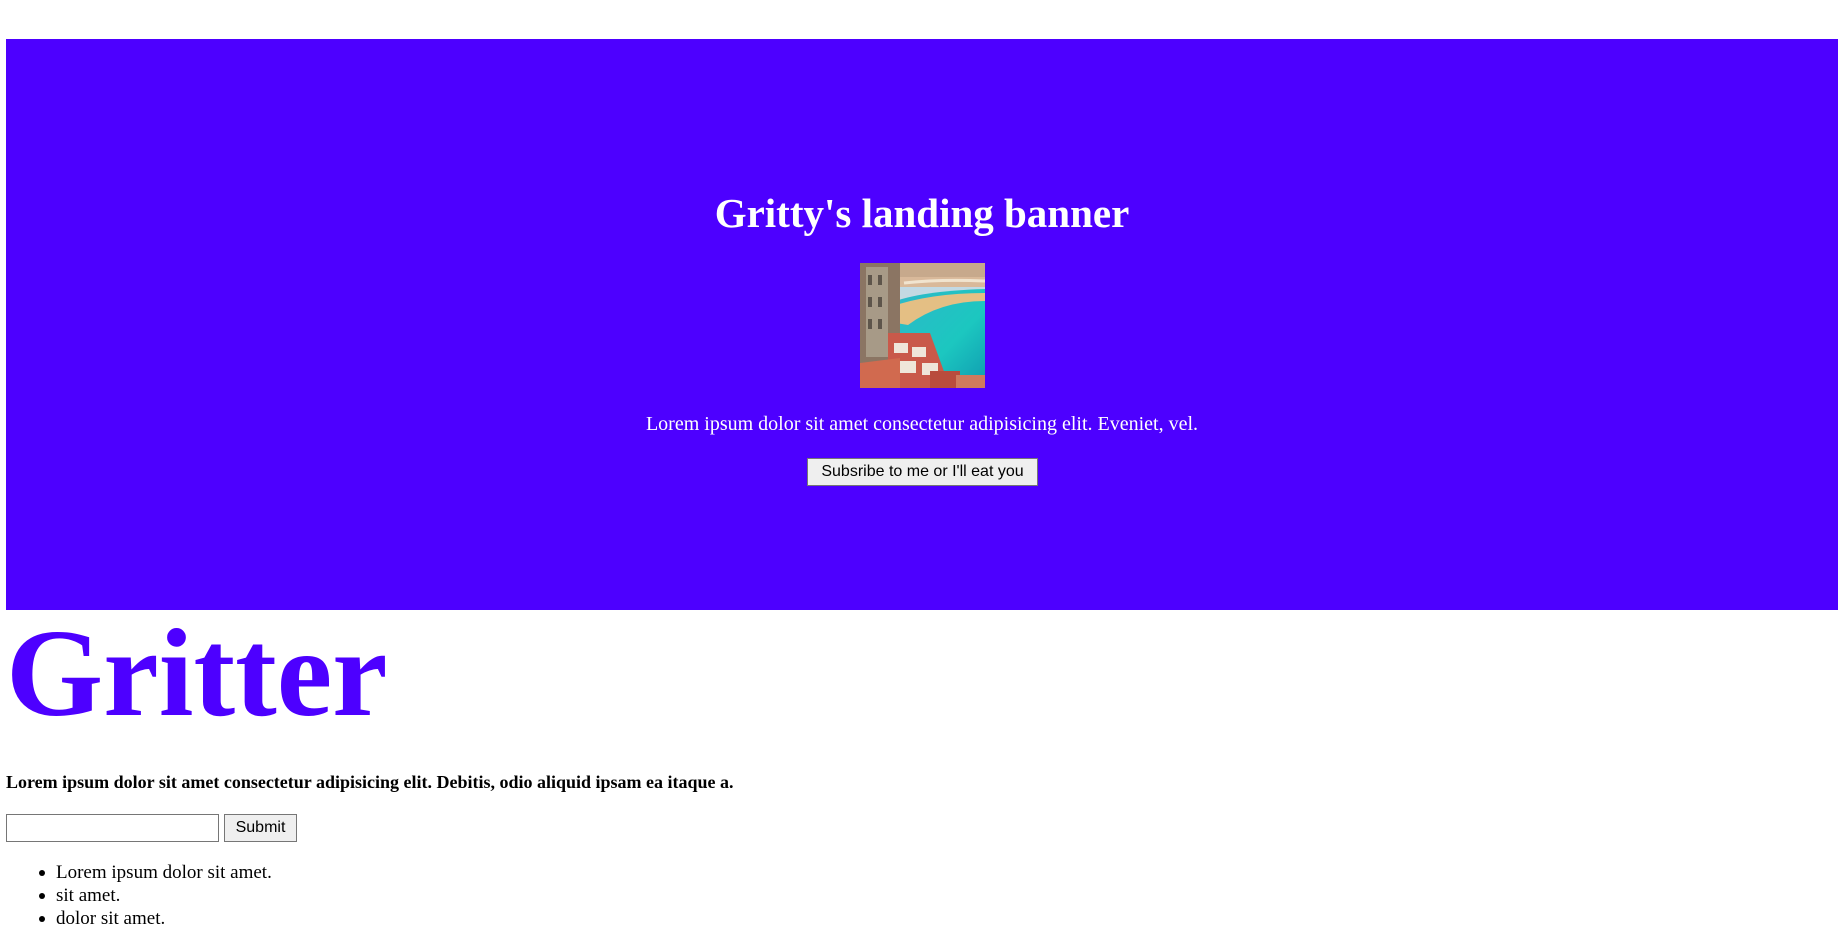 The height and width of the screenshot is (941, 1844). Describe the element at coordinates (155, 872) in the screenshot. I see `list-item: Lorem ipsum dolor sit amet.` at that location.